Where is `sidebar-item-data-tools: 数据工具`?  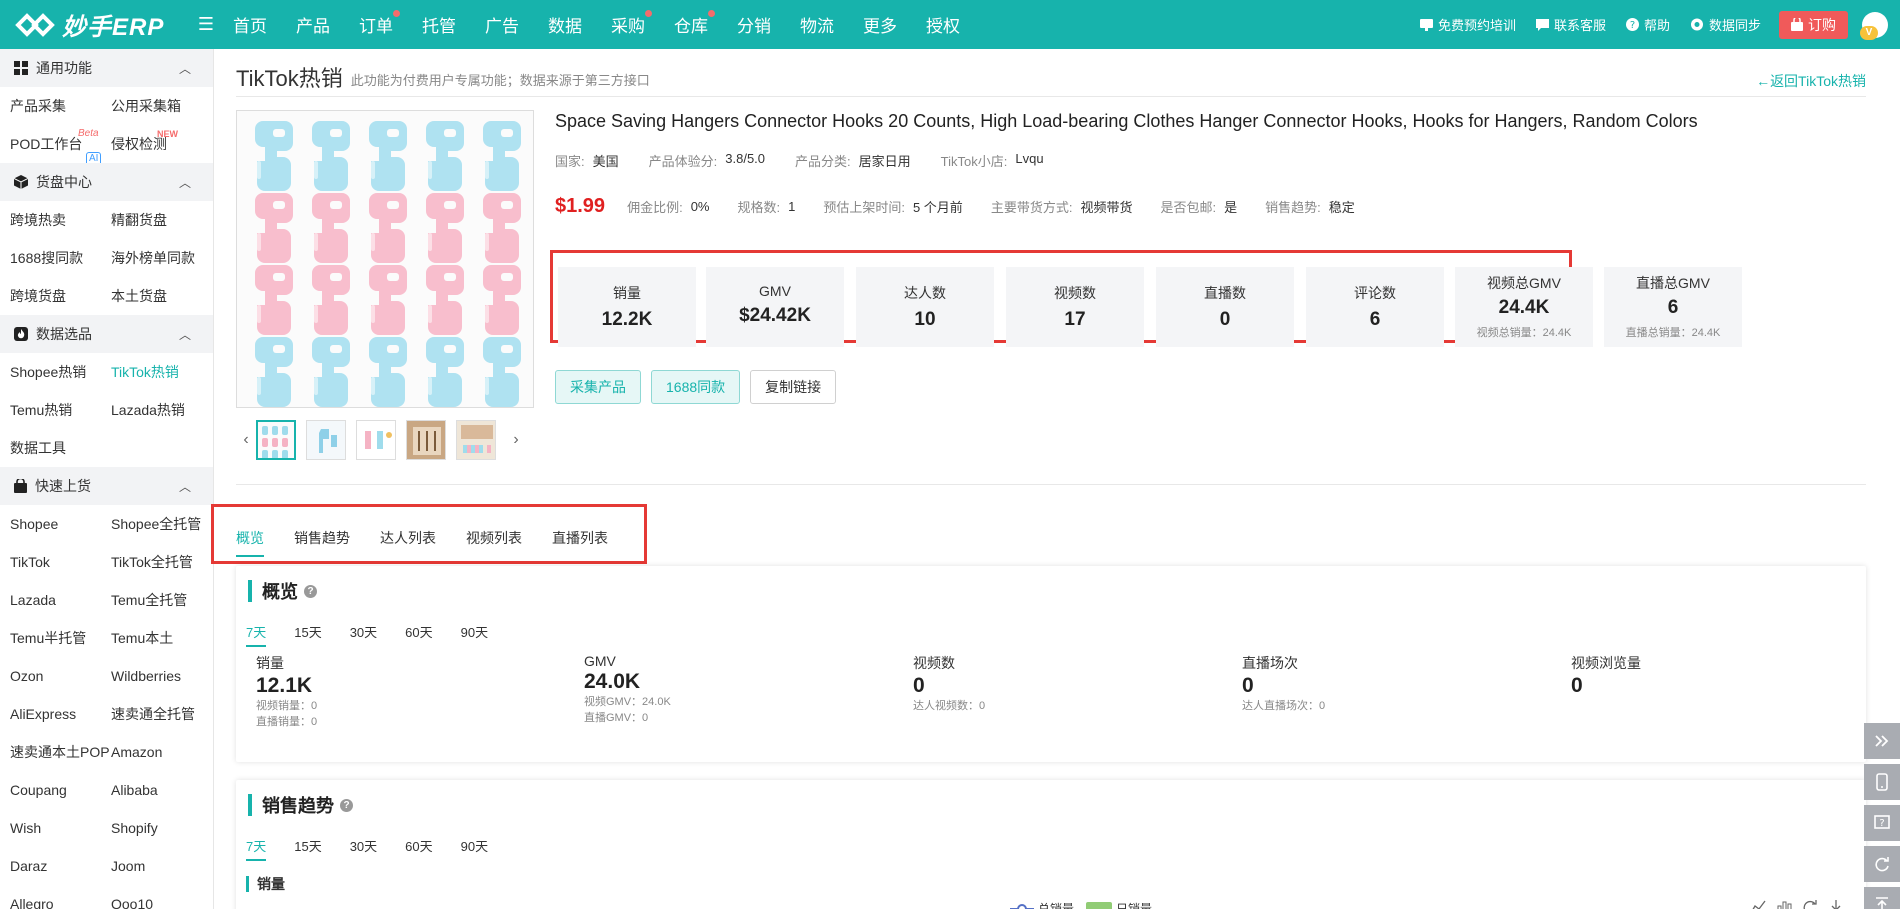 sidebar-item-data-tools: 数据工具 is located at coordinates (50, 448).